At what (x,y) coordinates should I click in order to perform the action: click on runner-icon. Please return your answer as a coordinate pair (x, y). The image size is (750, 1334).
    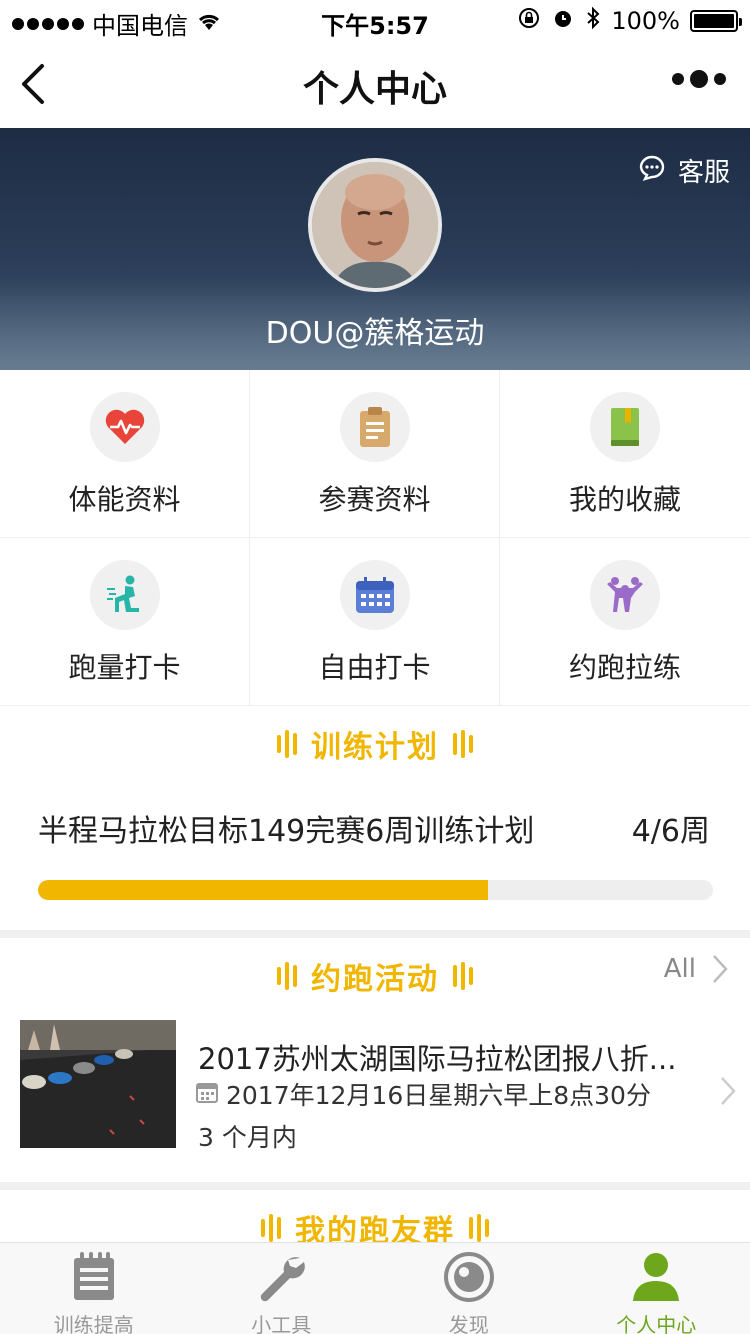
    Looking at the image, I should click on (124, 595).